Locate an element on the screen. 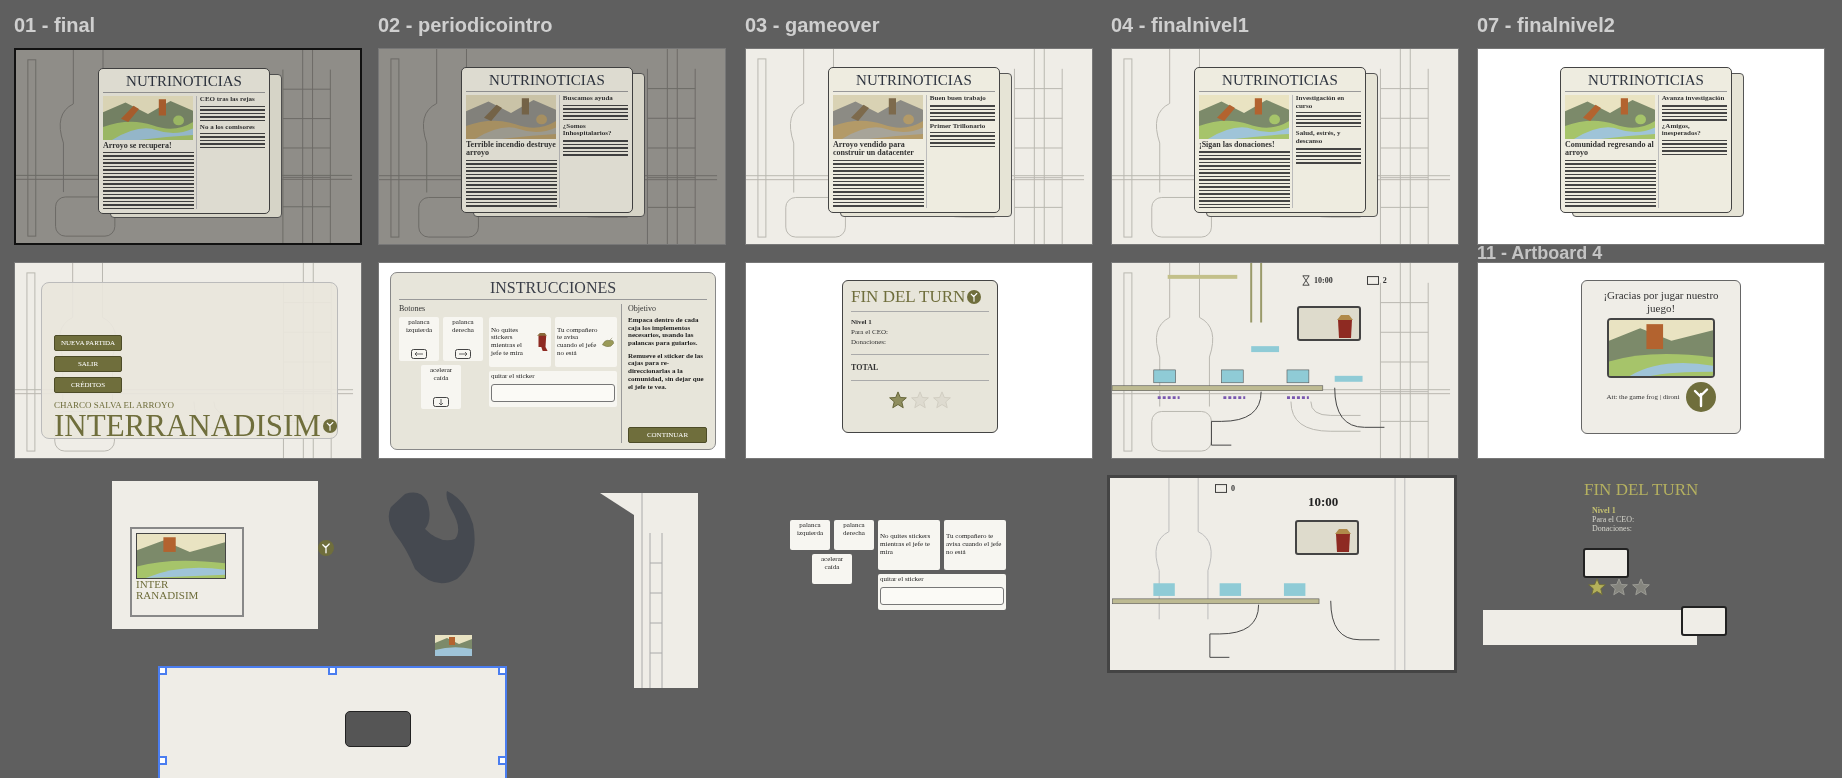  total-label: TOTAL is located at coordinates (920, 367).